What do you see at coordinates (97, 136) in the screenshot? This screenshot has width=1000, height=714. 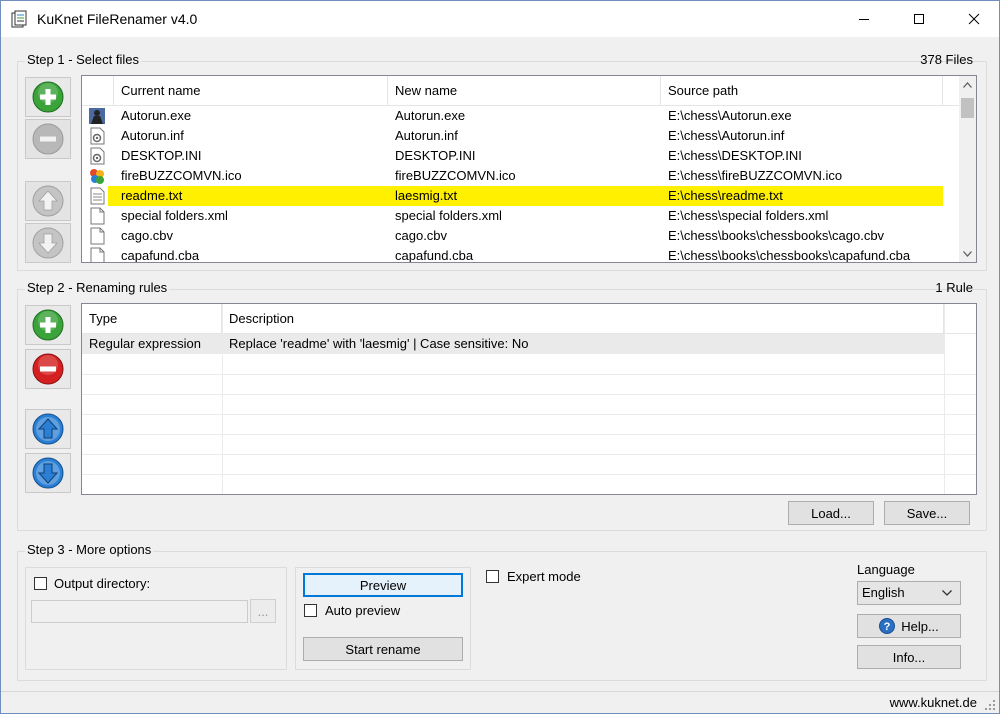 I see `settings-file-icon` at bounding box center [97, 136].